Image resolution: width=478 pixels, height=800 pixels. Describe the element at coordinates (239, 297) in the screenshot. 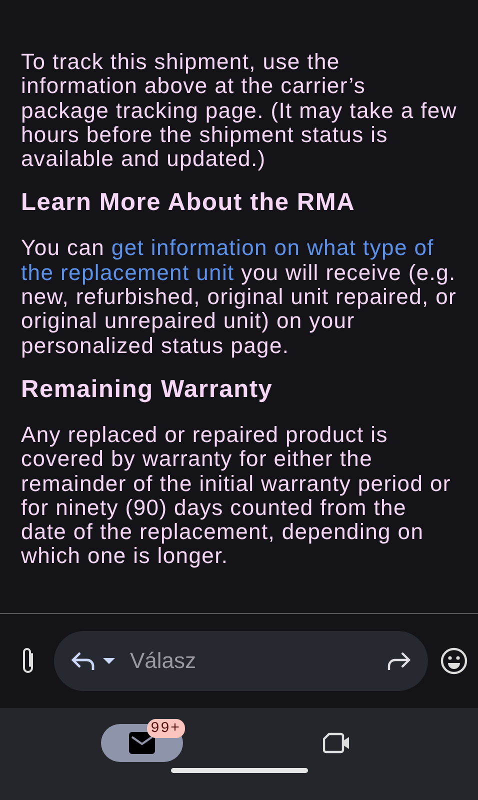

I see `body-paragraph: You can get information on what type of the replacement unit you will receive (e.g. new, refurbished, original unit repaired, or original unrepaired unit) on your personalized status page.` at that location.